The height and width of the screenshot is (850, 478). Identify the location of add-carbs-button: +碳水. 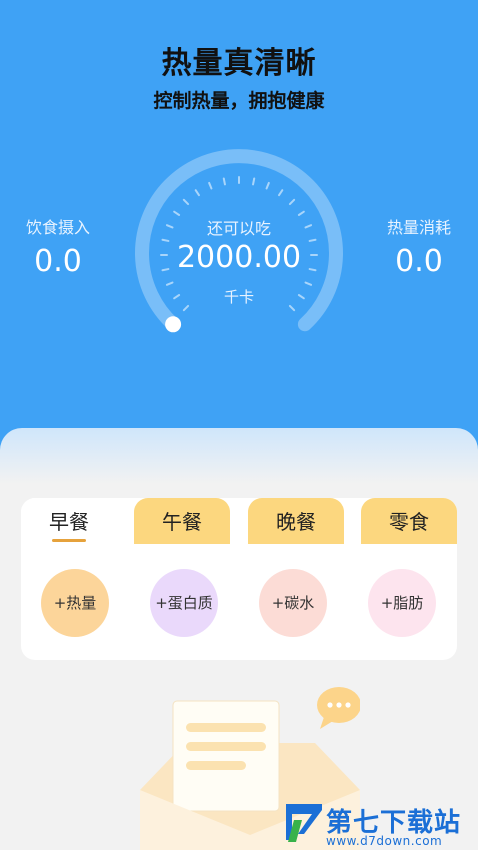
(293, 603).